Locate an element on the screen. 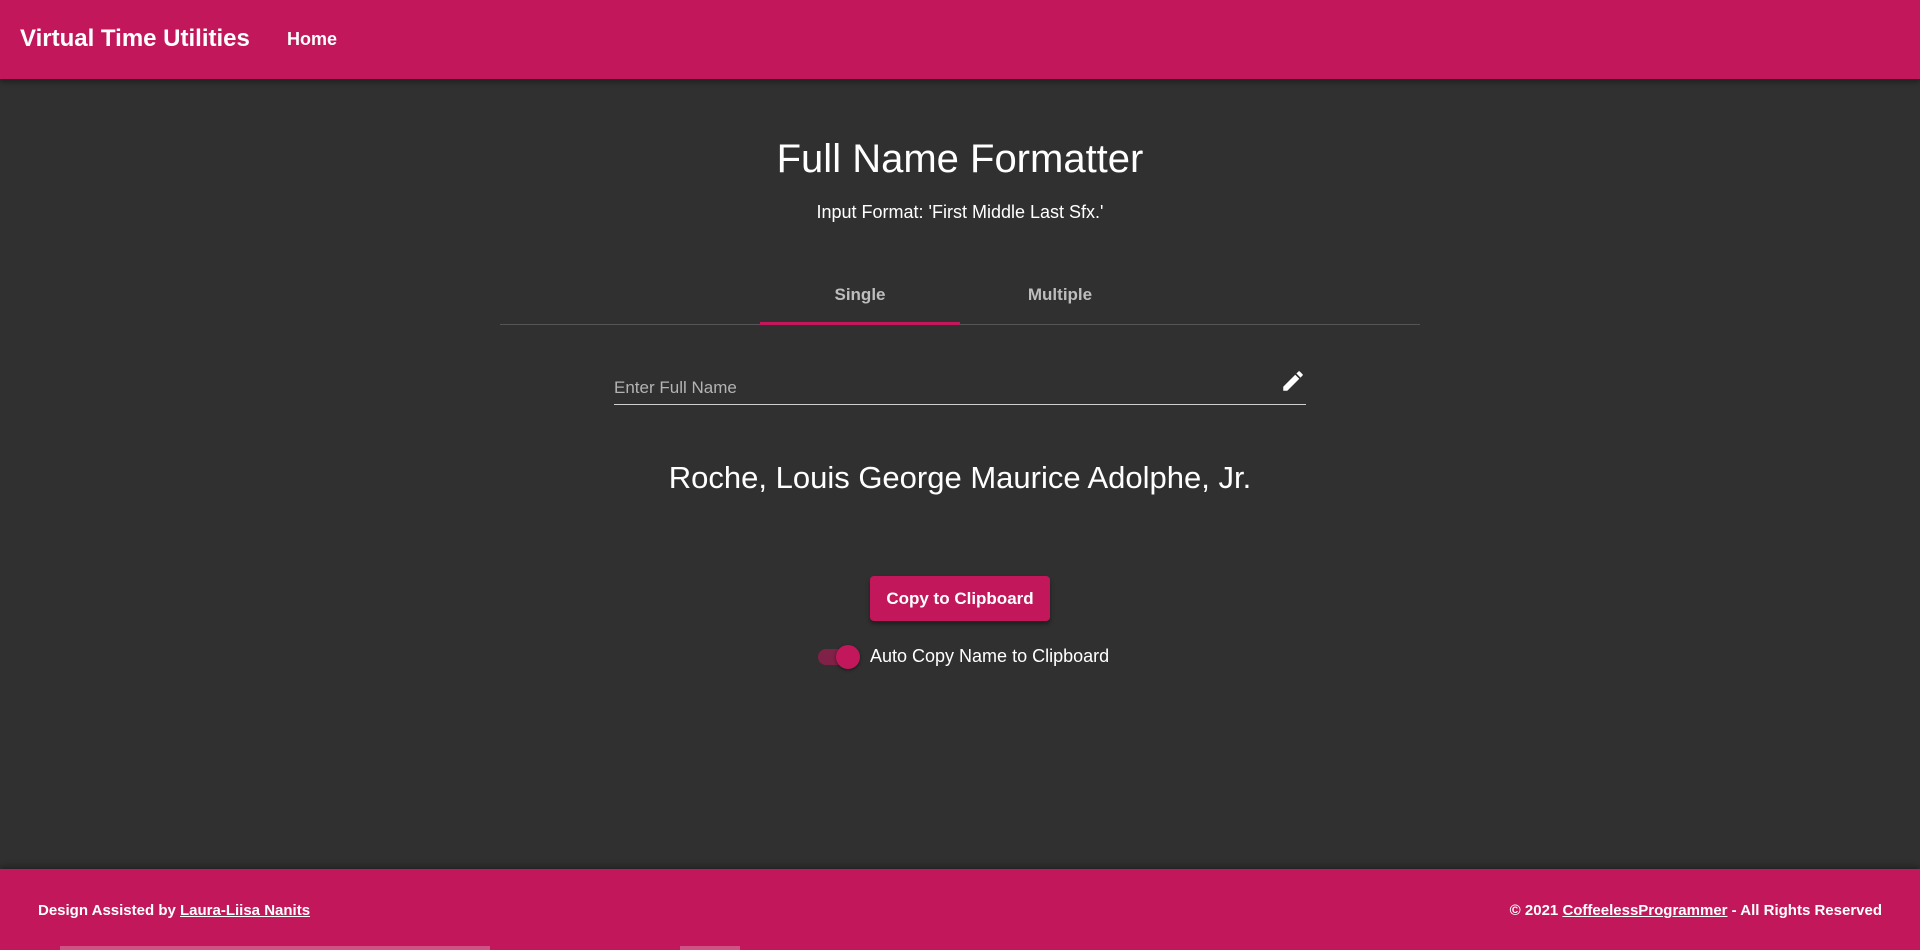 Image resolution: width=1920 pixels, height=950 pixels. toggle-thumb is located at coordinates (848, 657).